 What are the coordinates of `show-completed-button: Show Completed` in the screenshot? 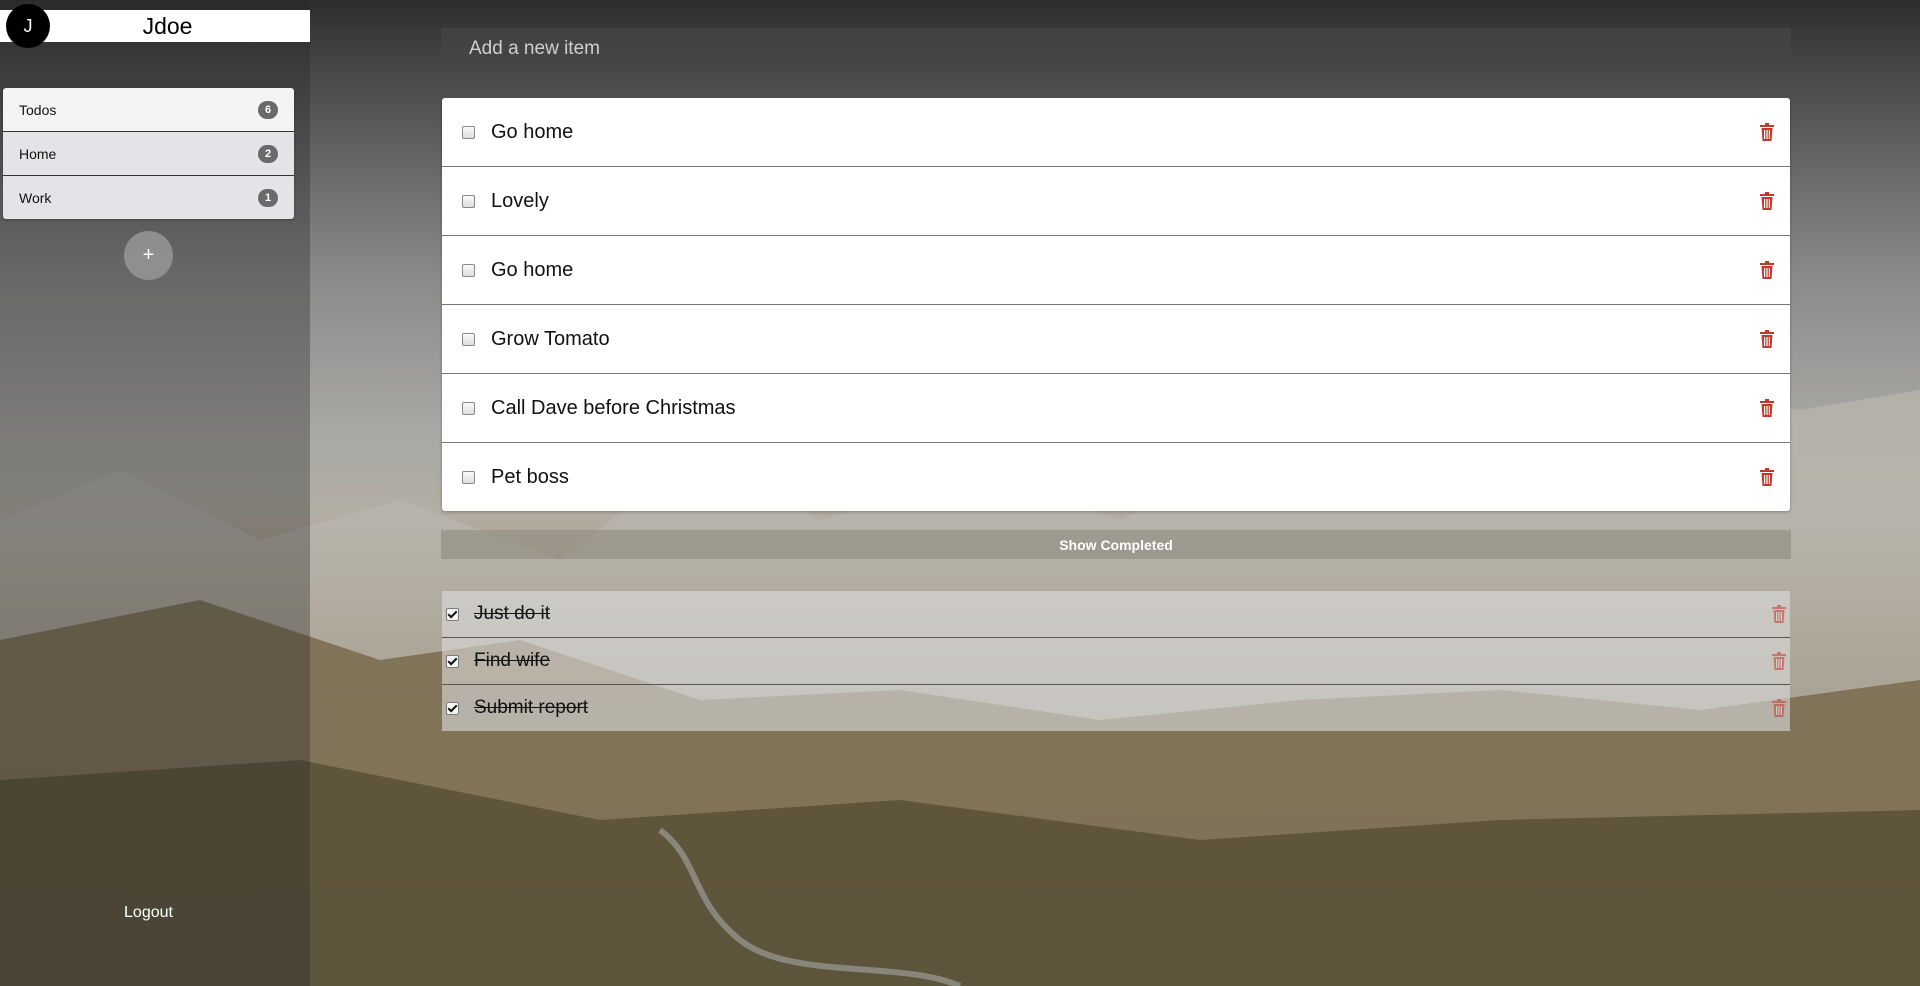 It's located at (1116, 544).